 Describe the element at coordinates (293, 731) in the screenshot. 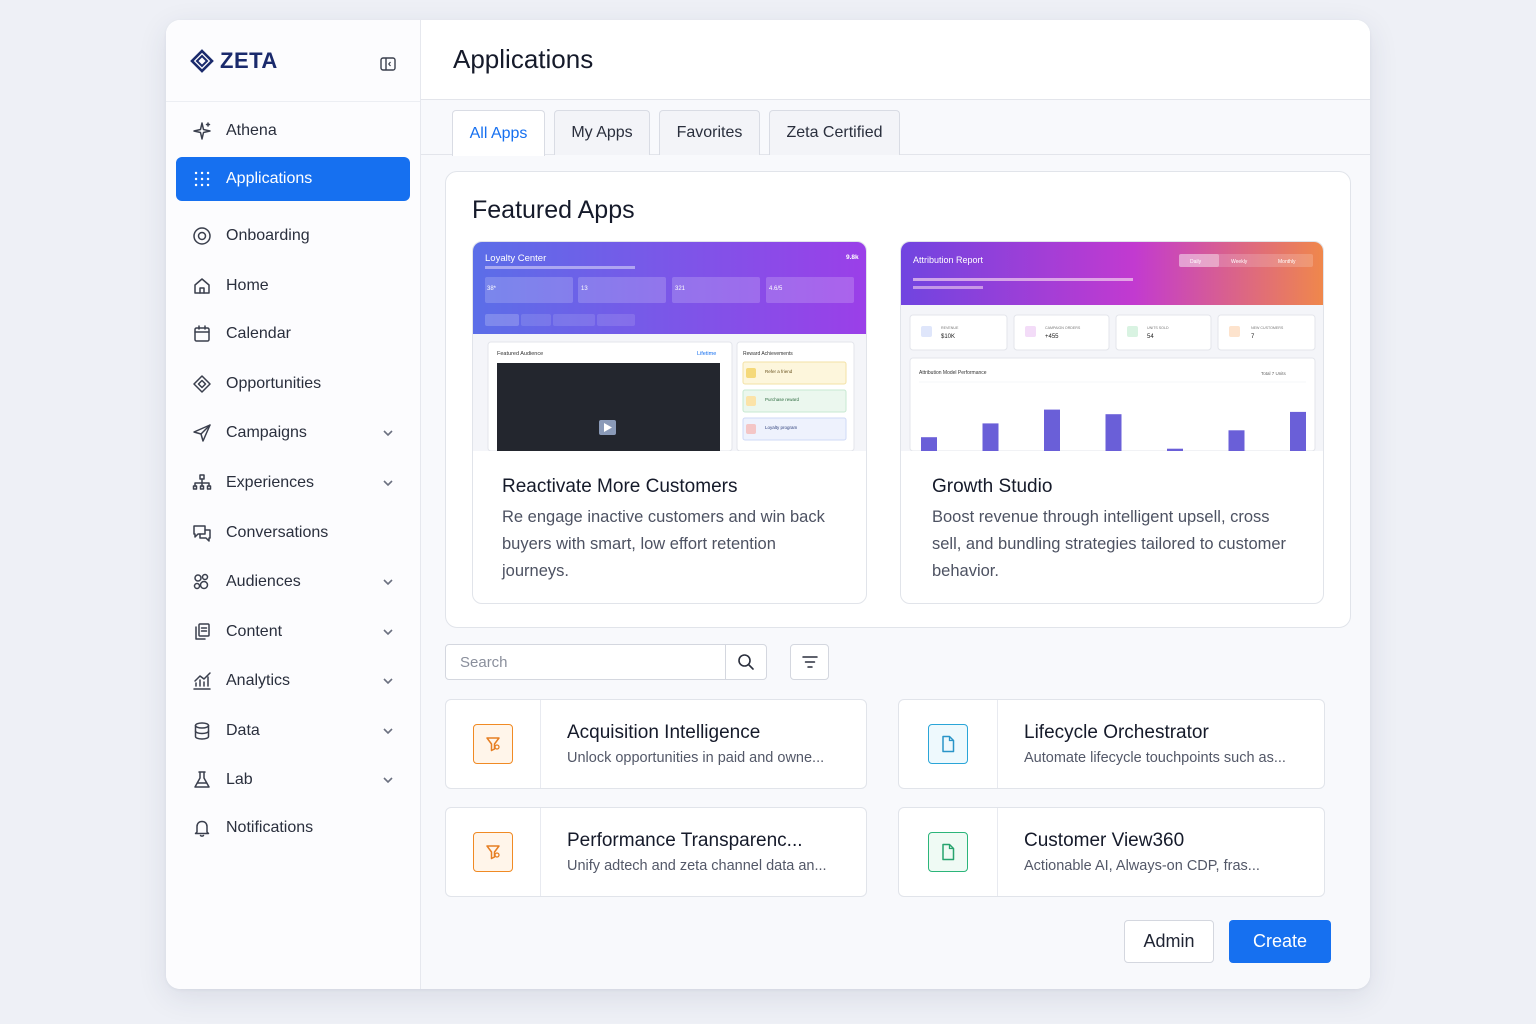

I see `sidebar-item-data: Data` at that location.